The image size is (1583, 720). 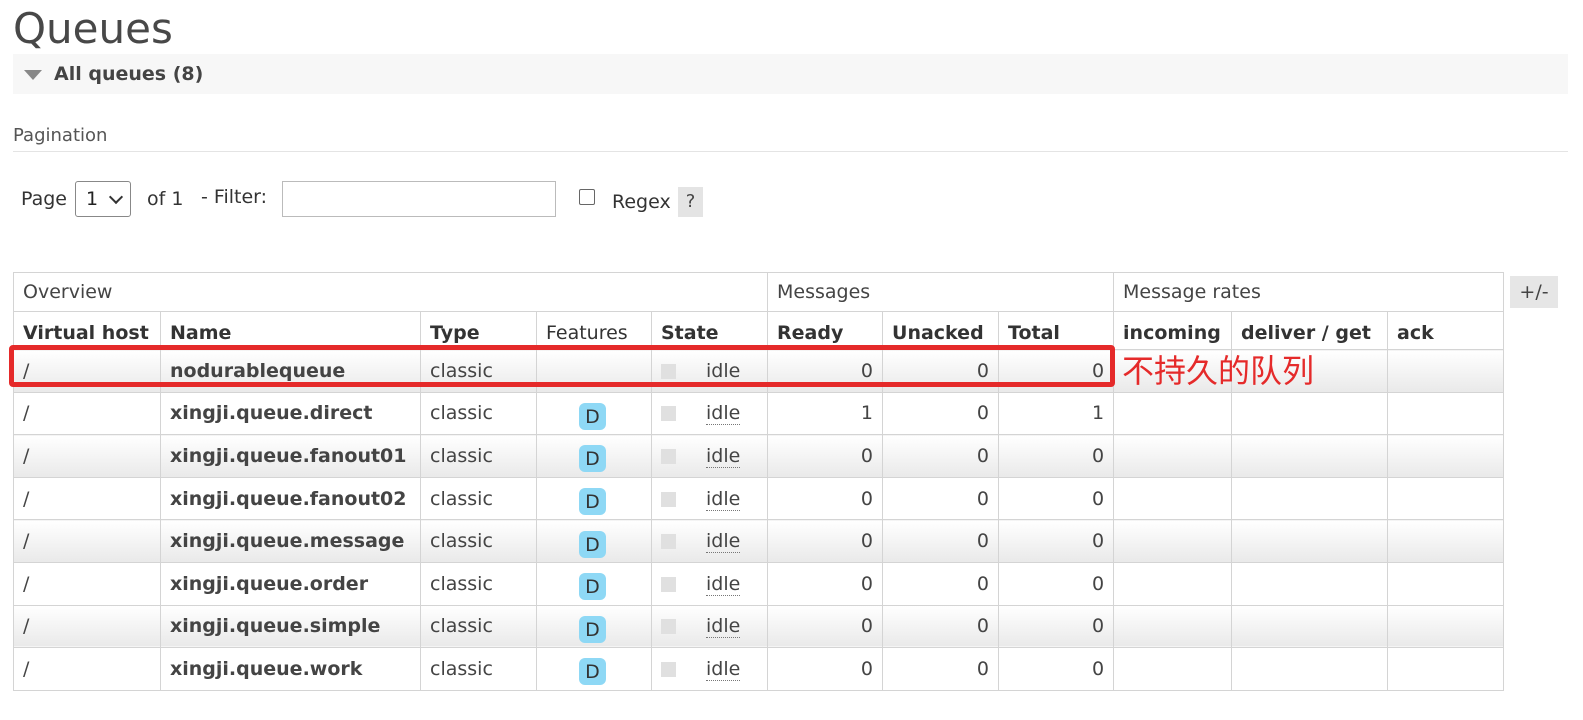 What do you see at coordinates (44, 199) in the screenshot?
I see `page-label: Page` at bounding box center [44, 199].